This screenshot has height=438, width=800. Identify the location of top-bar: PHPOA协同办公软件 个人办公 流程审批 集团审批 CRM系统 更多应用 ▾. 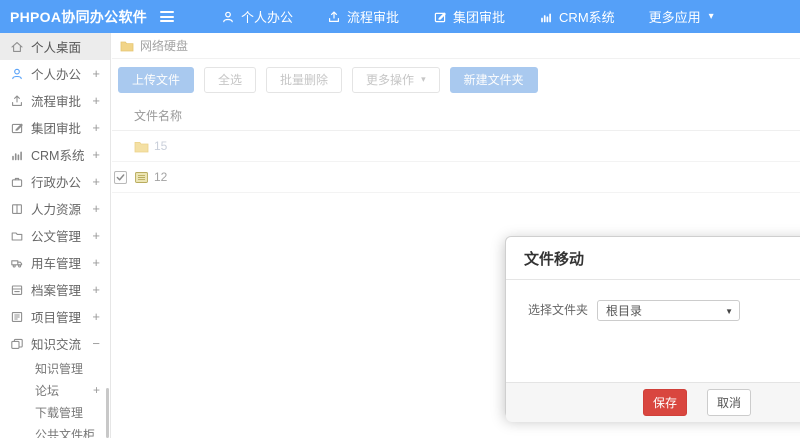
(400, 16).